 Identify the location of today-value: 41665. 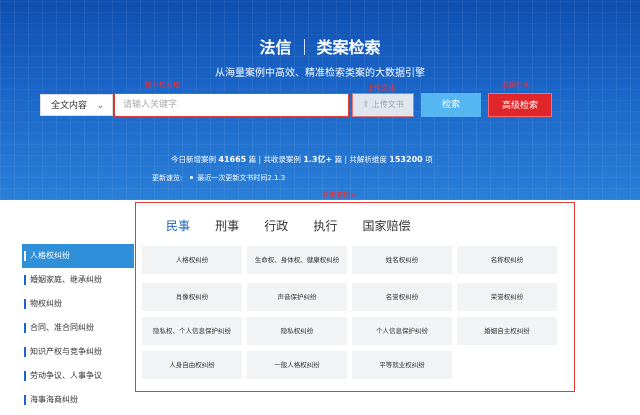
(232, 159).